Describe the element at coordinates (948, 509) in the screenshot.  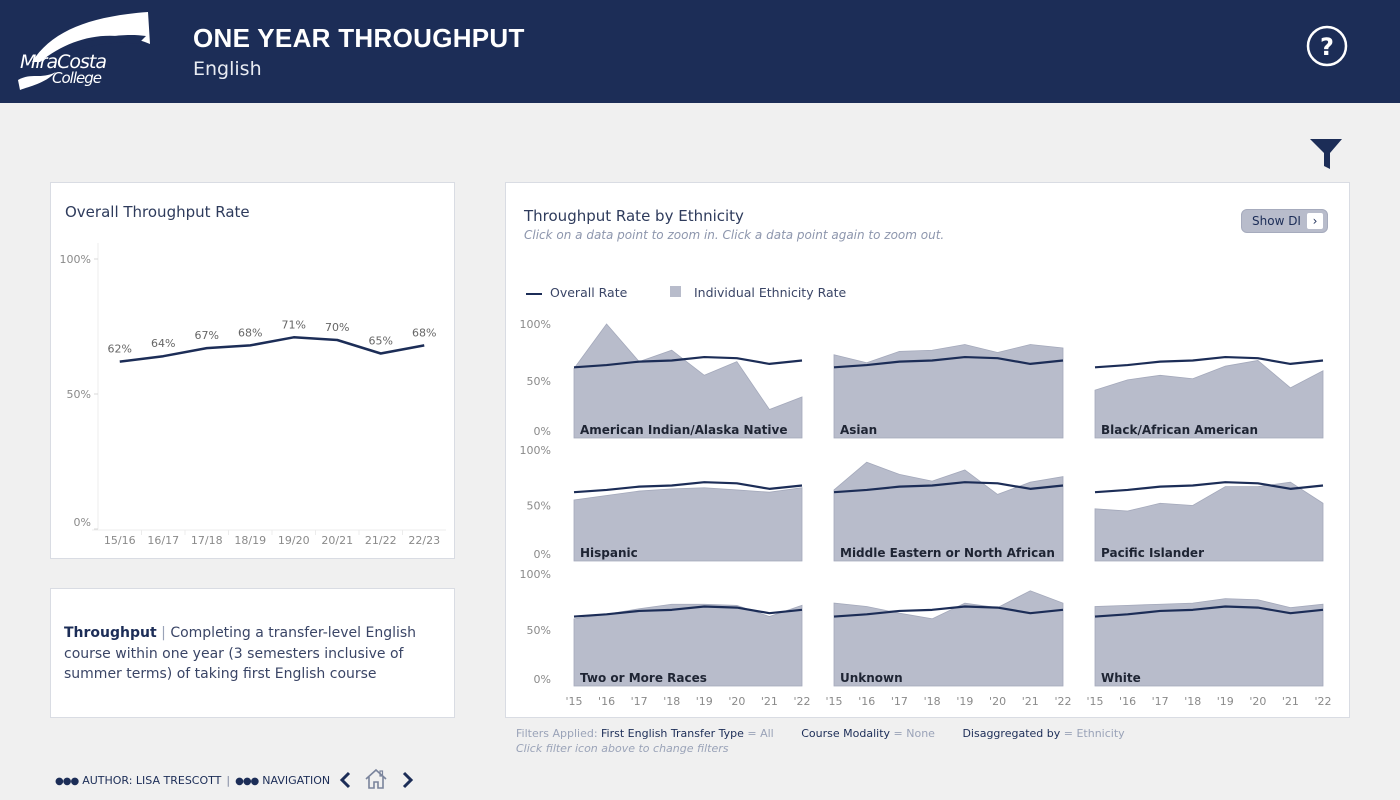
I see `ethnicity-panel-middle-eastern-or-north-african: Middle Eastern or North African` at that location.